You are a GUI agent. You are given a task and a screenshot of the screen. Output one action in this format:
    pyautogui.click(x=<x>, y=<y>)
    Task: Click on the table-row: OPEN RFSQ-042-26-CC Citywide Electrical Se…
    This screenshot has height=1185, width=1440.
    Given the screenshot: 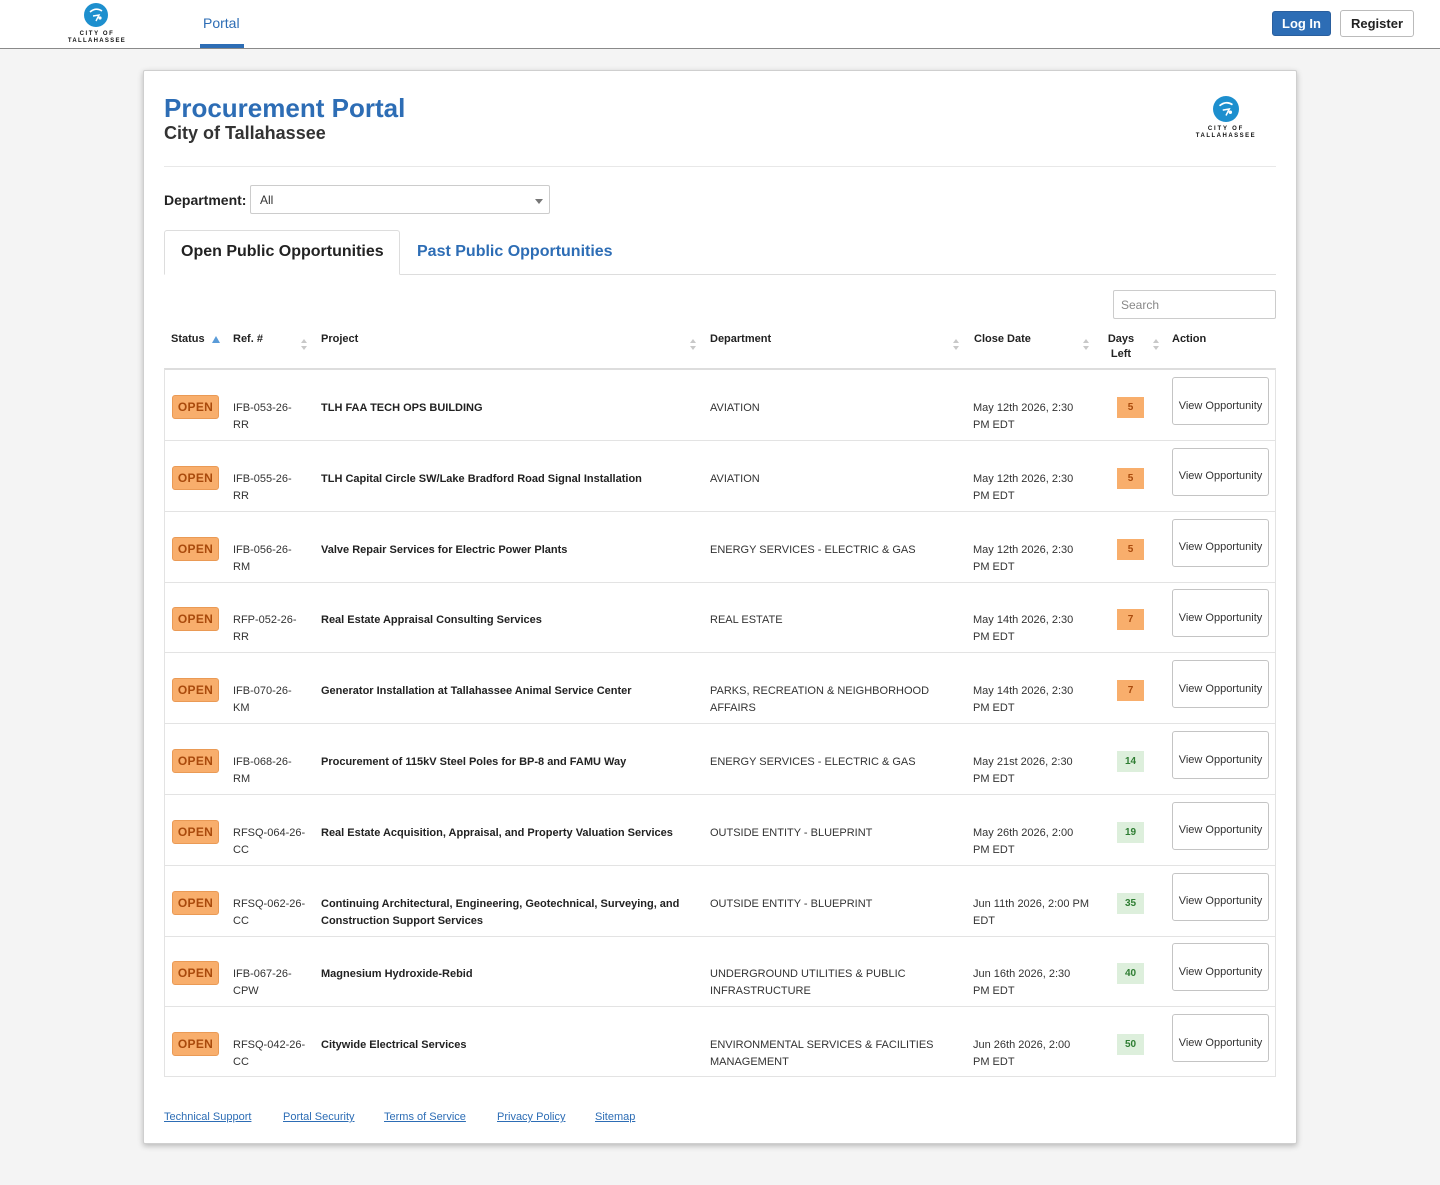 What is the action you would take?
    pyautogui.click(x=720, y=1042)
    